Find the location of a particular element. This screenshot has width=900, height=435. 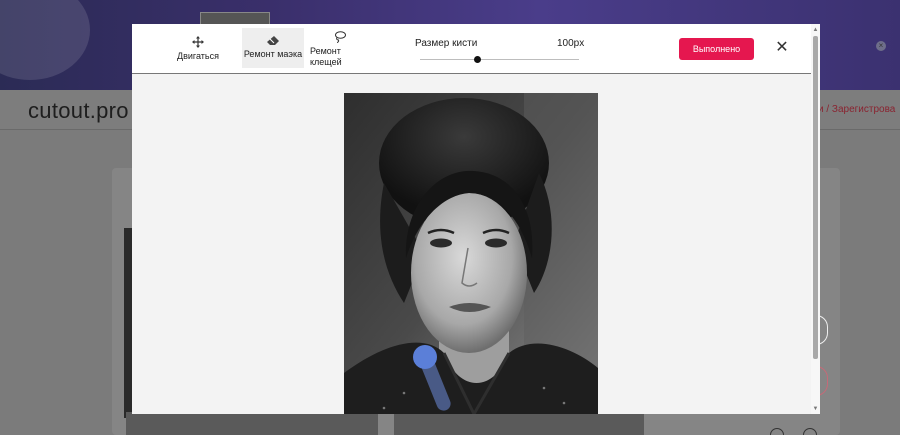

mask-repair-tool-button: Ремонт маэка is located at coordinates (273, 48).